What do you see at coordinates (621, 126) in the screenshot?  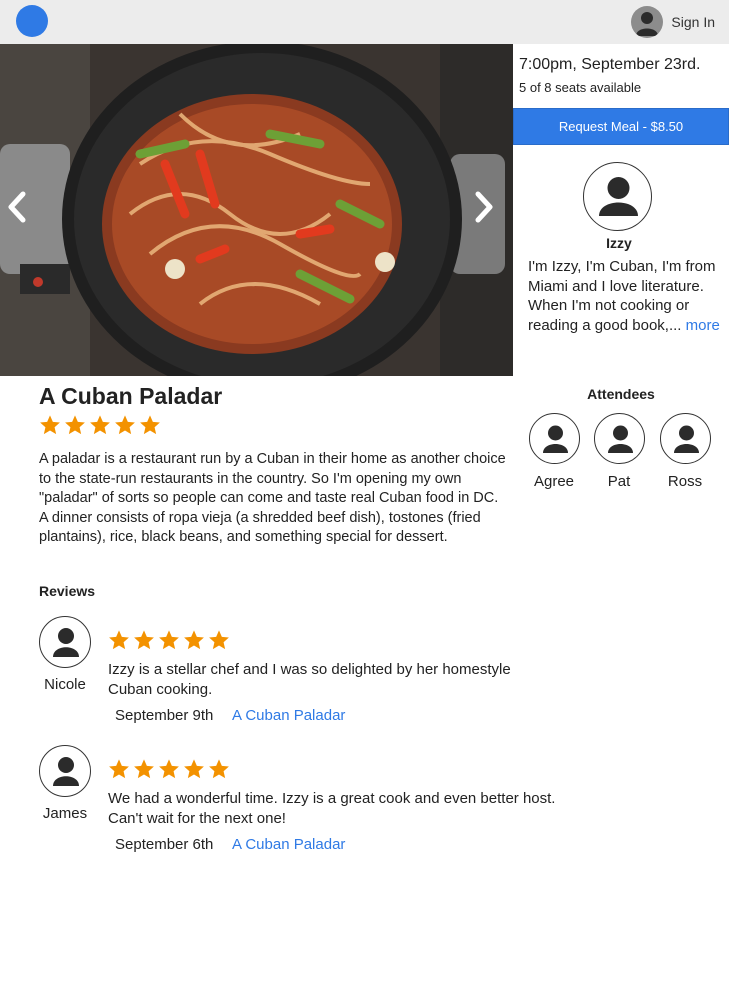 I see `request-meal-button: Request Meal - $8.50` at bounding box center [621, 126].